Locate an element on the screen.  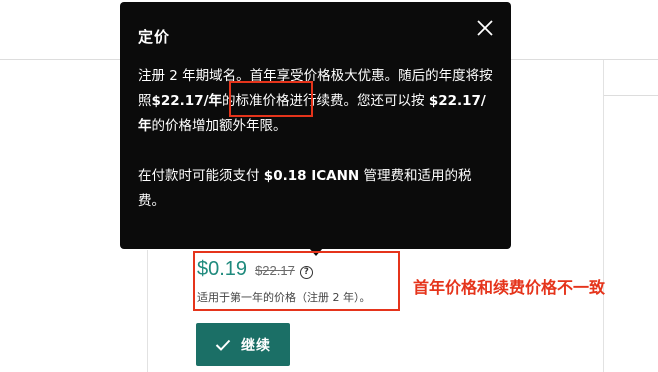
close-button is located at coordinates (485, 28).